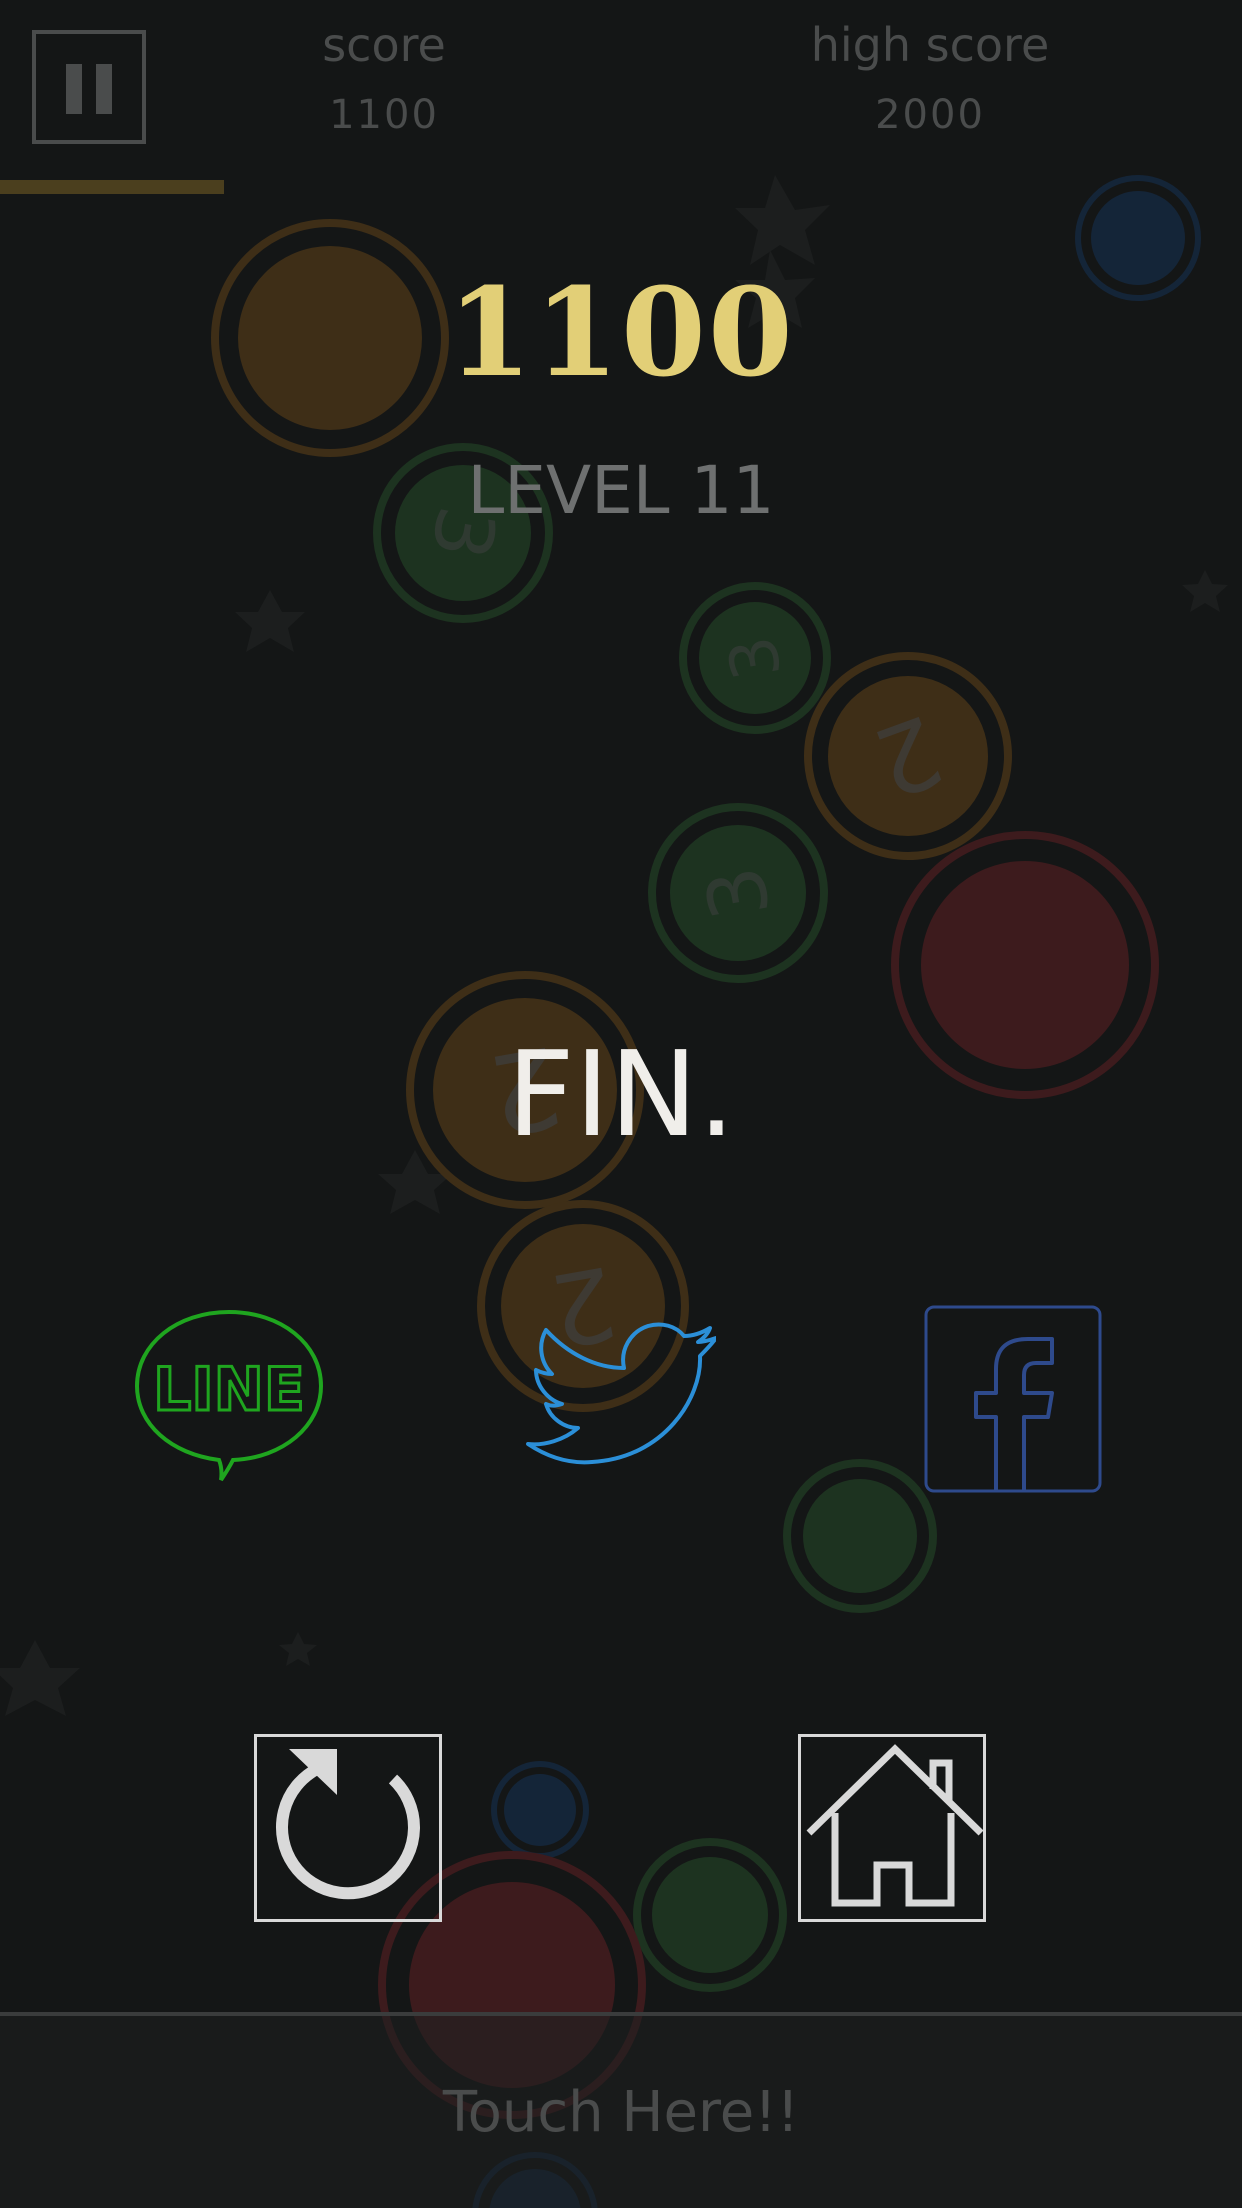 The image size is (1242, 2208). What do you see at coordinates (384, 115) in the screenshot?
I see `score-value: 1100` at bounding box center [384, 115].